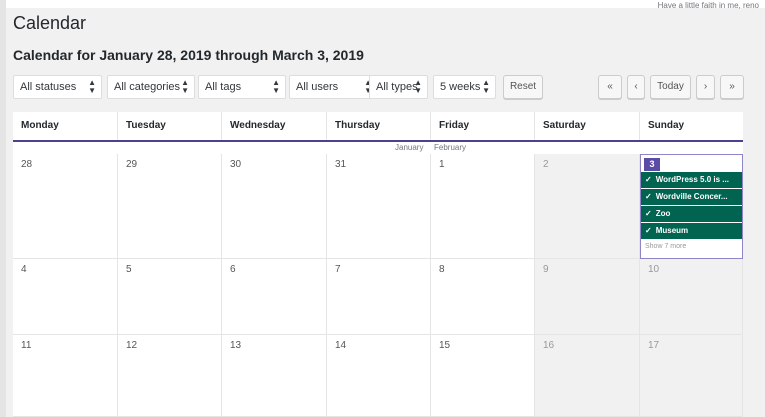  Describe the element at coordinates (65, 126) in the screenshot. I see `weekday-monday: Monday` at that location.